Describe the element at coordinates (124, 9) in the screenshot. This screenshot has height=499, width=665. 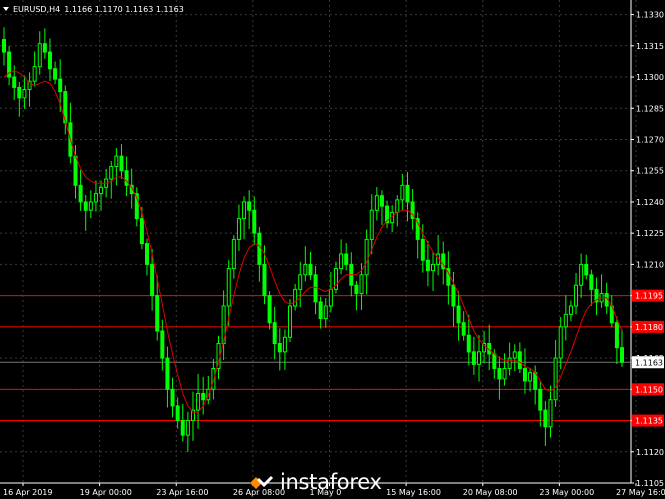
I see `ohlc-values: 1.1166 1.1170 1.1163 1.1163` at that location.